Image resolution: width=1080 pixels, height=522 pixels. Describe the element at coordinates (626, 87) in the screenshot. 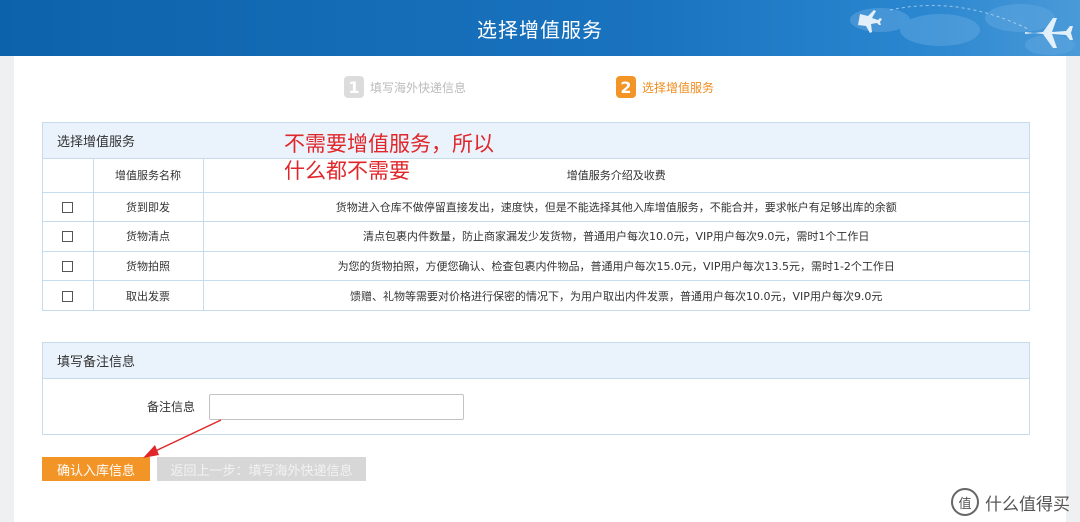

I see `step-number: 2` at that location.